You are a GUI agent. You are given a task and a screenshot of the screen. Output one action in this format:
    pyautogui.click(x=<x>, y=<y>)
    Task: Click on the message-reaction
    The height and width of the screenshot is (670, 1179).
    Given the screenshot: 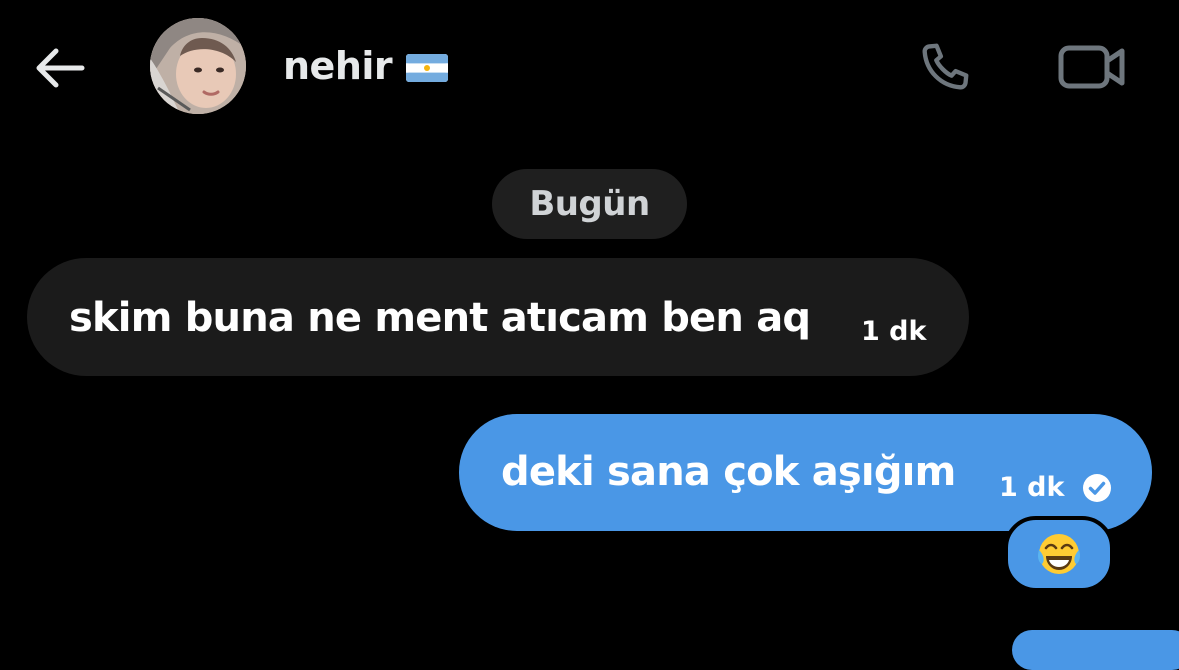 What is the action you would take?
    pyautogui.click(x=1059, y=554)
    